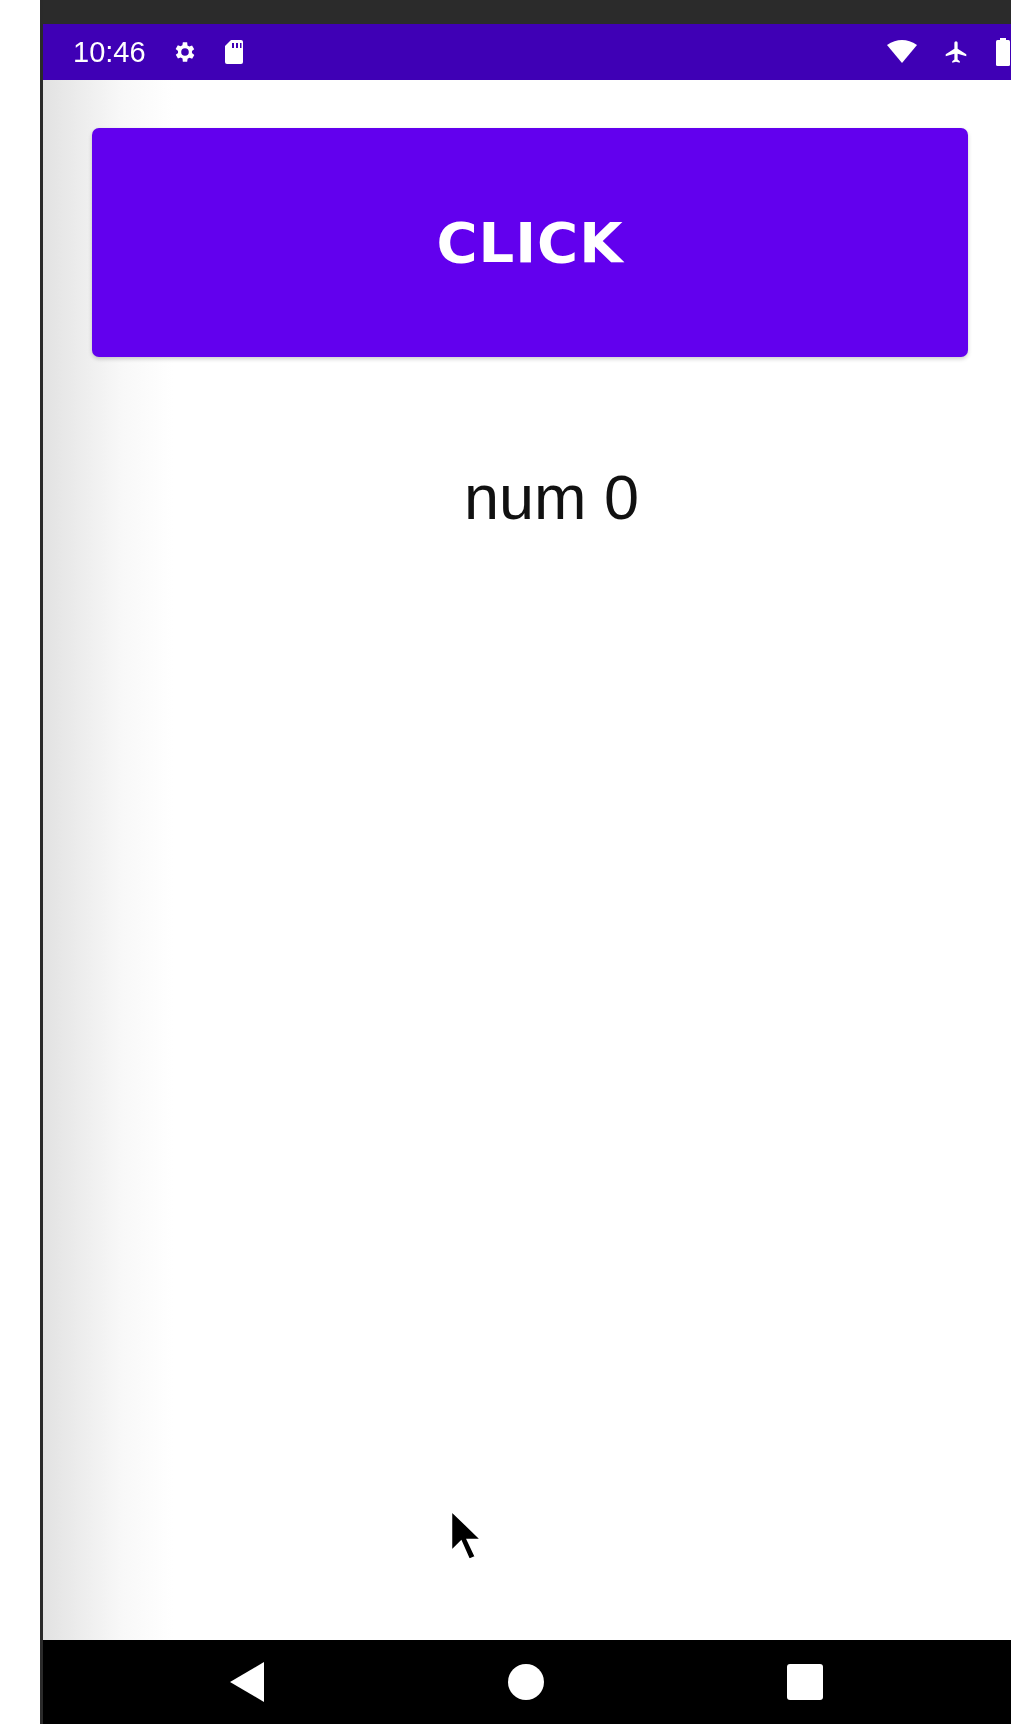 This screenshot has height=1724, width=1011. What do you see at coordinates (109, 52) in the screenshot?
I see `status-time: 10:46` at bounding box center [109, 52].